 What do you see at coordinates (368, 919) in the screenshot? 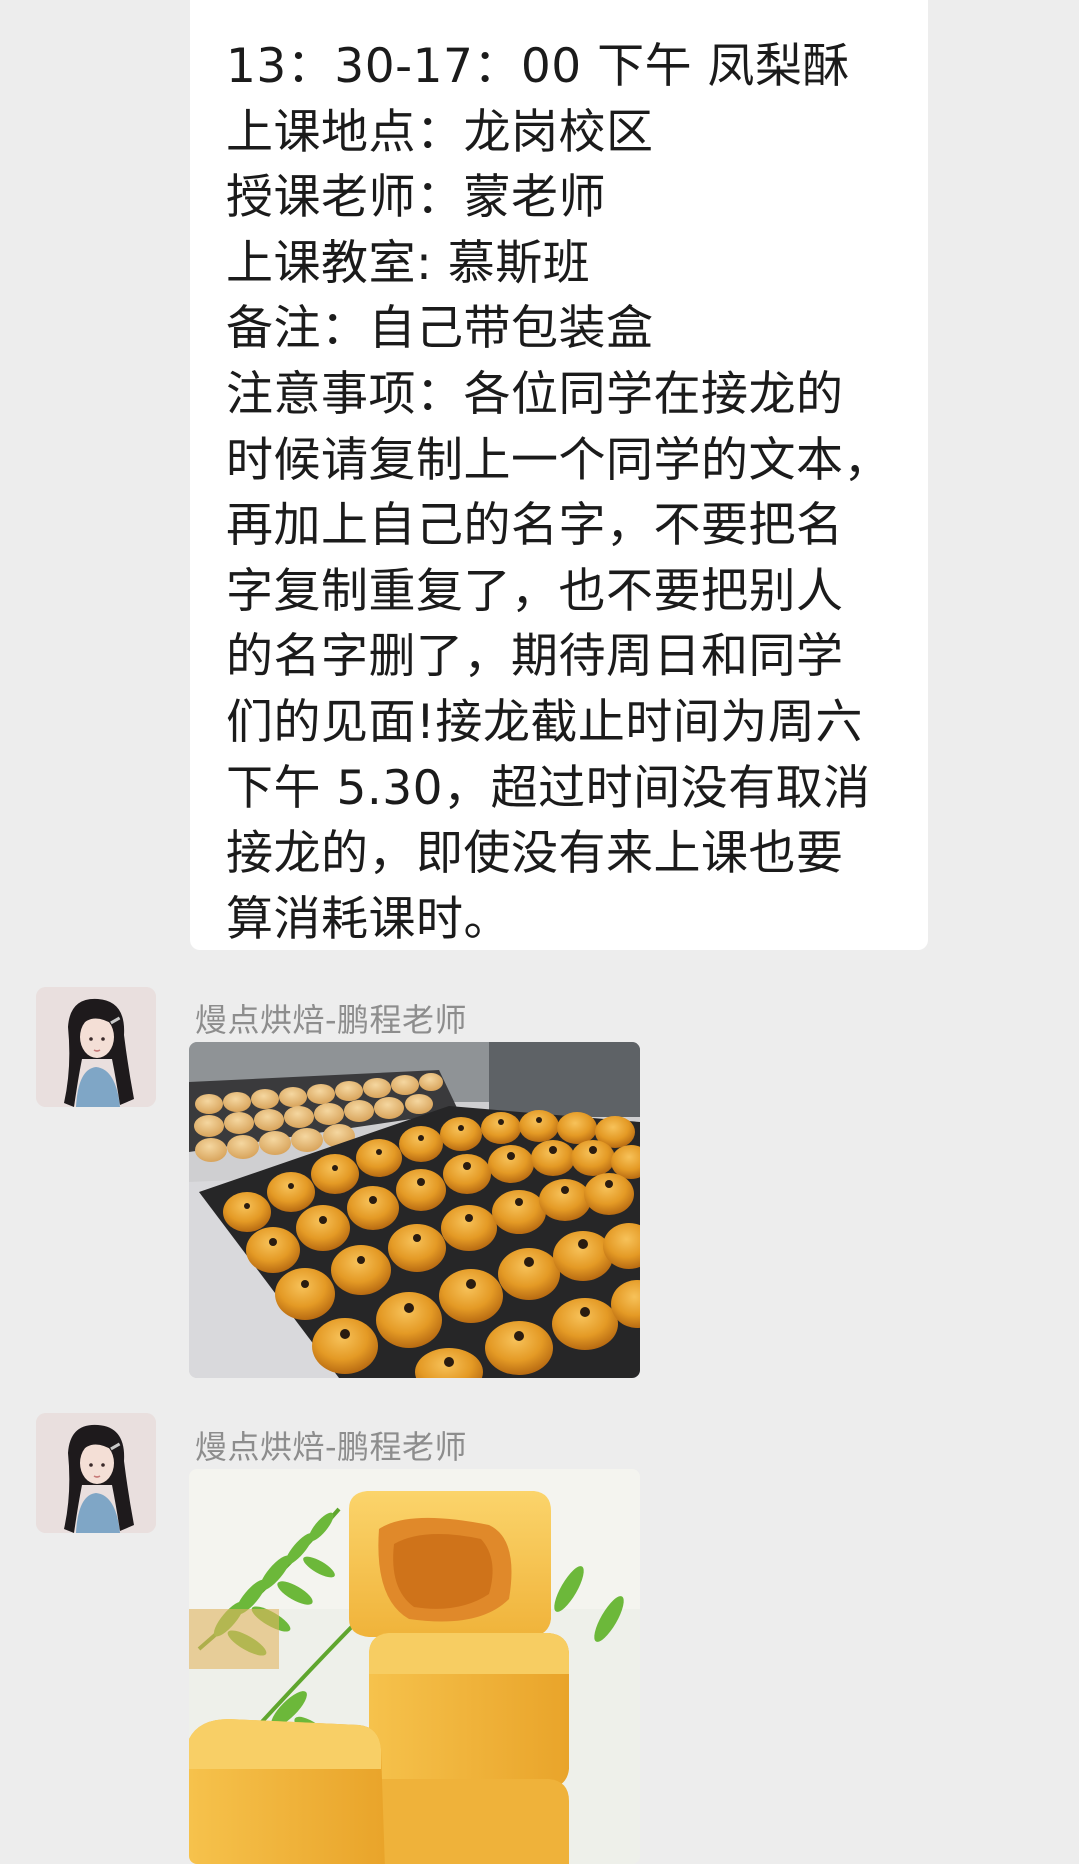
I see `message-line: 算消耗课时。` at bounding box center [368, 919].